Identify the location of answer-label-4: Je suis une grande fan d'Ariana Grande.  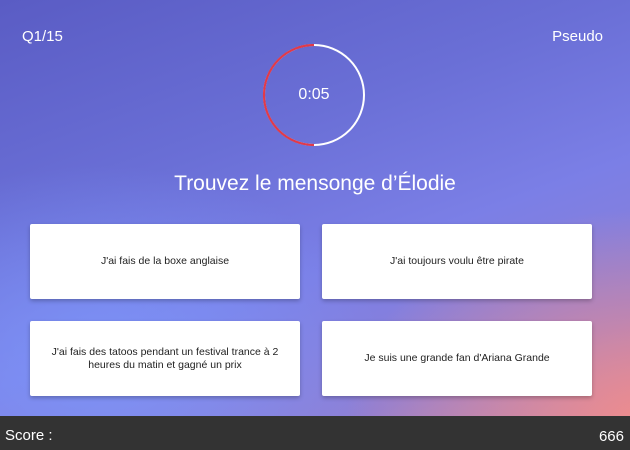
(457, 358).